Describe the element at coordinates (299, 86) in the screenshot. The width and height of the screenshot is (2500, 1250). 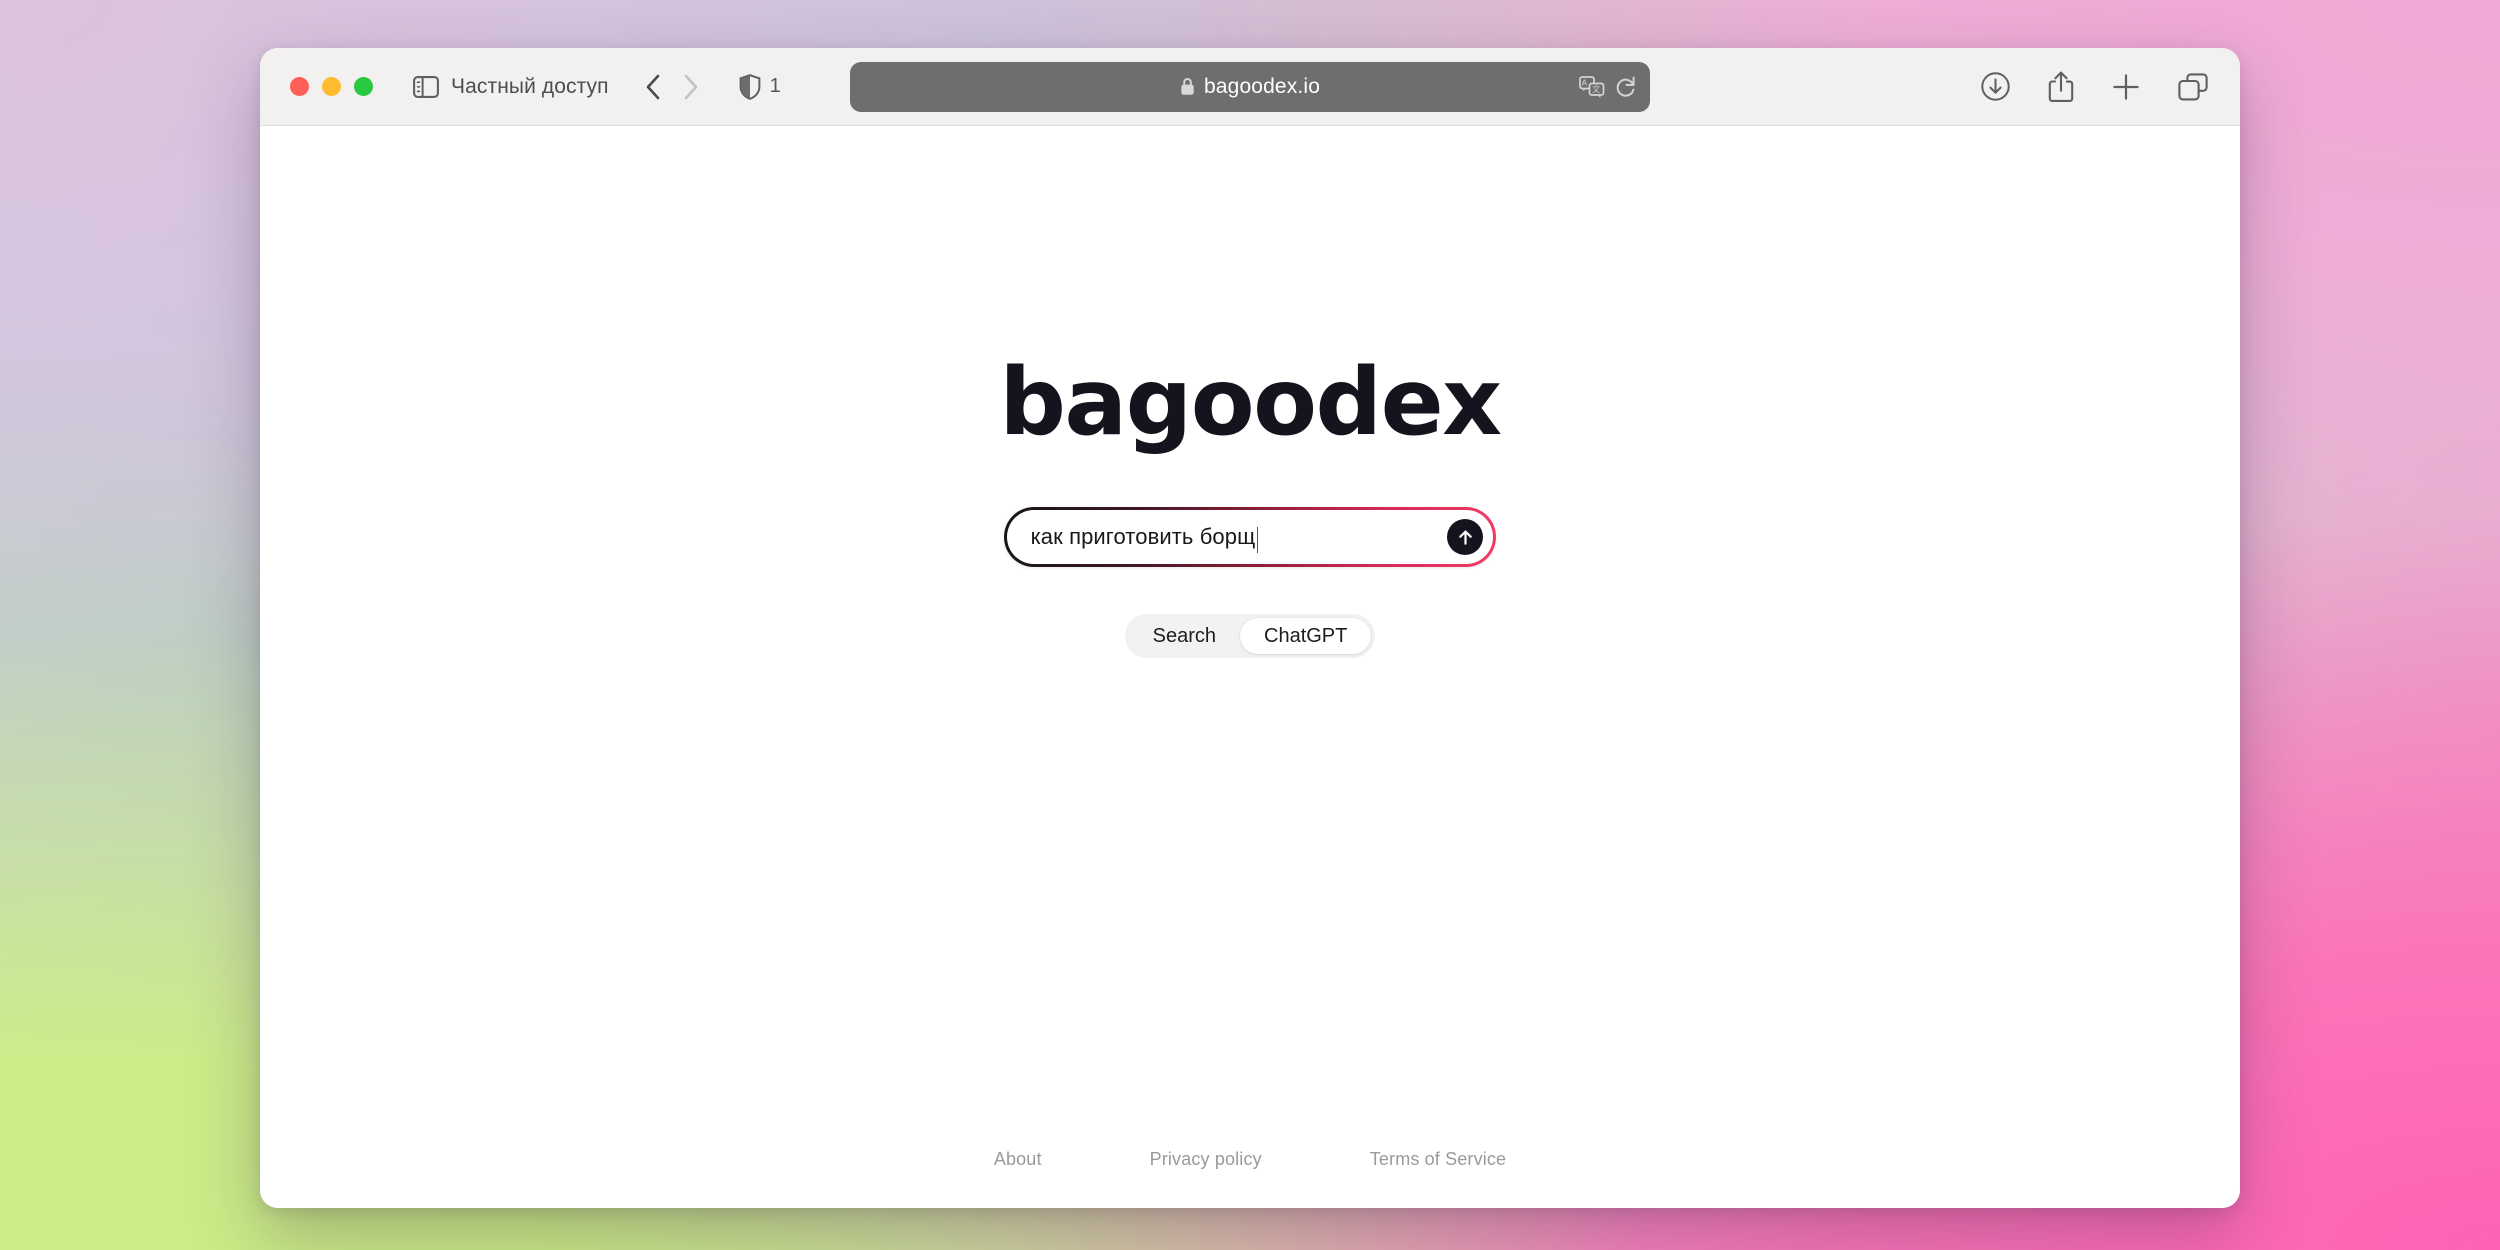
I see `close-button` at that location.